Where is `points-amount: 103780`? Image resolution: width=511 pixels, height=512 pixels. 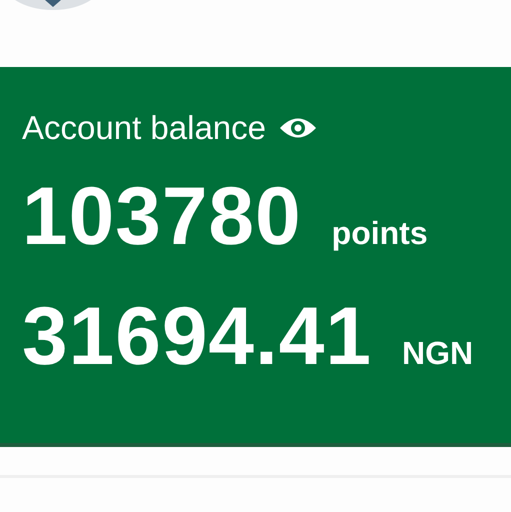
points-amount: 103780 is located at coordinates (162, 217).